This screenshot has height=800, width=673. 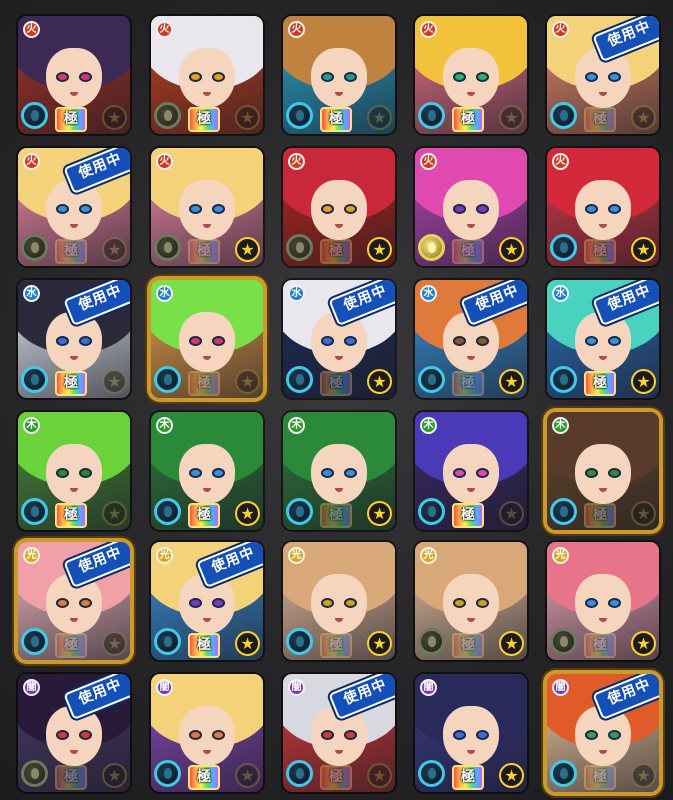 I want to click on monster-card: 水極 ★, so click(x=207, y=339).